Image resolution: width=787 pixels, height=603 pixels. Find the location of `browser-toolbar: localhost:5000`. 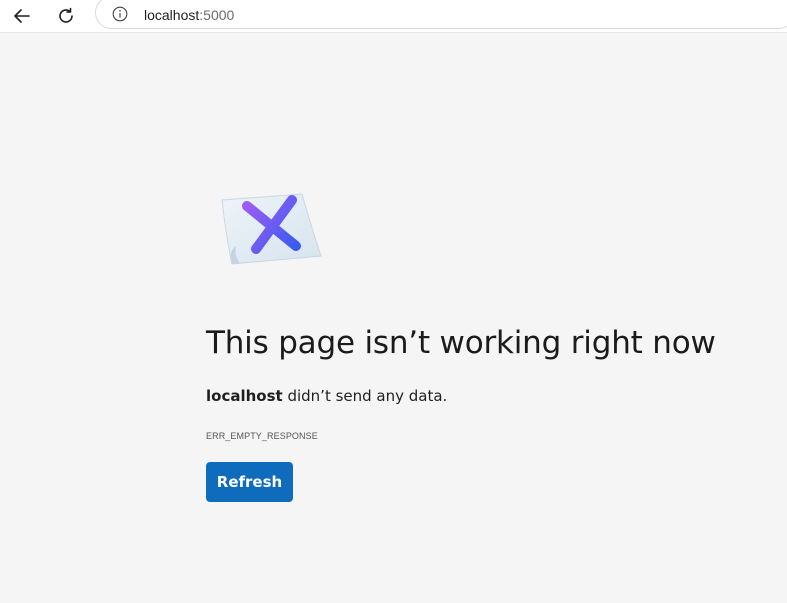

browser-toolbar: localhost:5000 is located at coordinates (393, 16).